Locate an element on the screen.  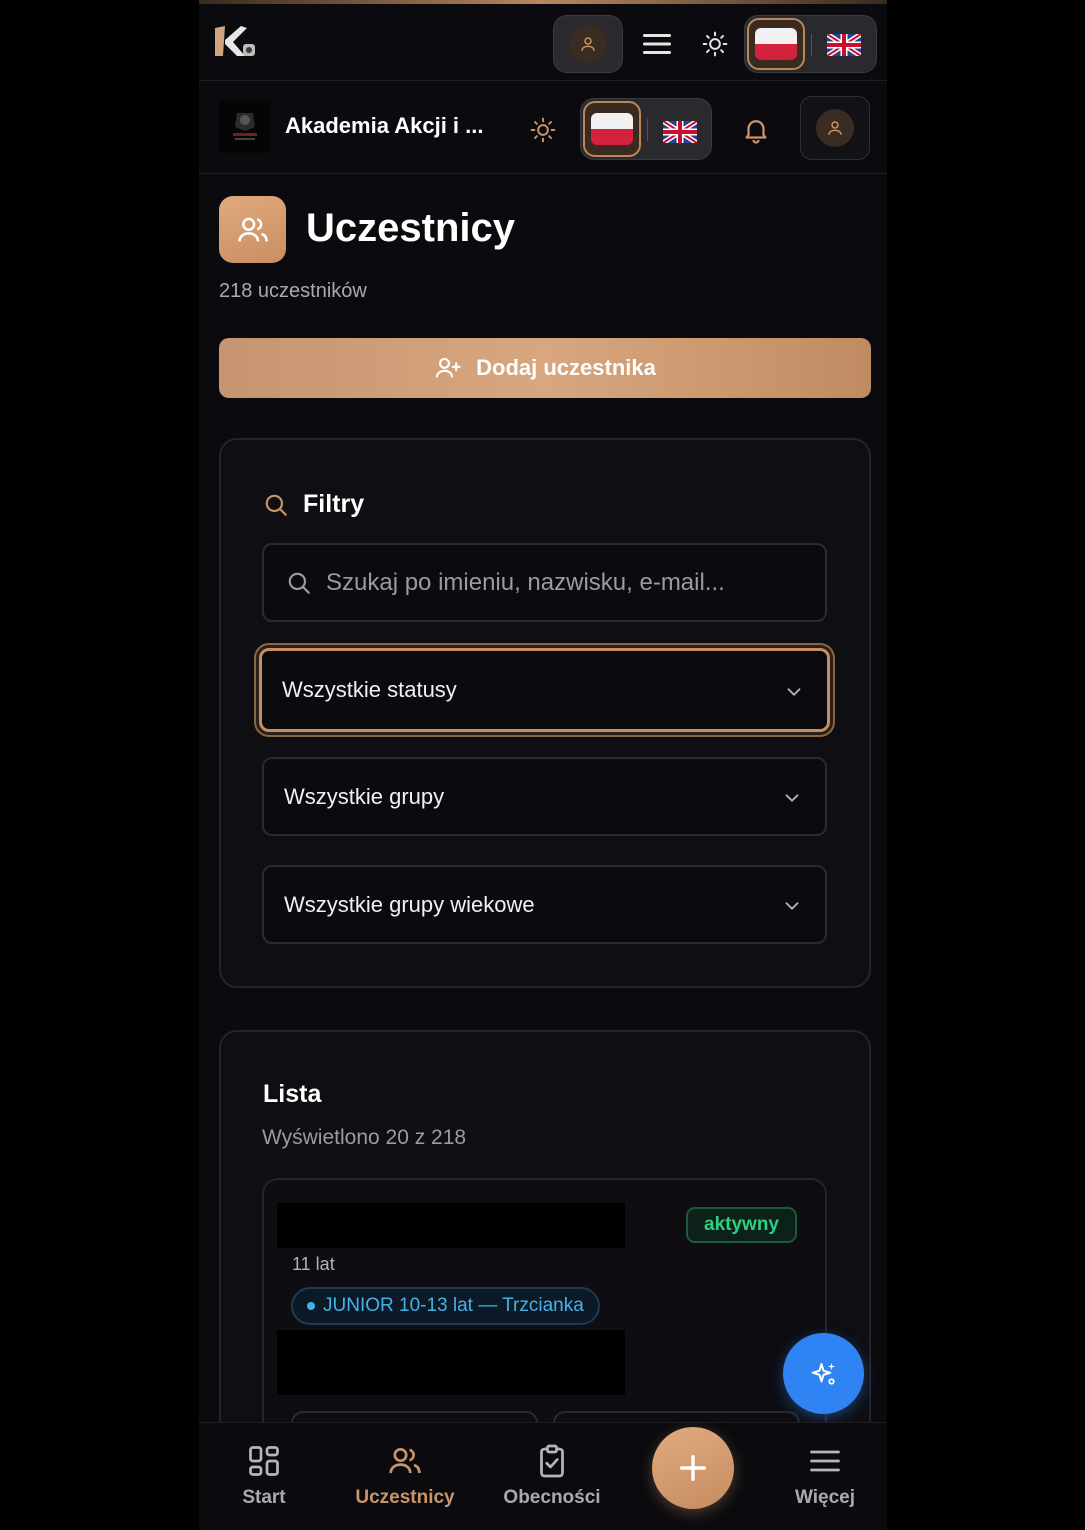
nav-attendance: Obecności is located at coordinates (552, 1476).